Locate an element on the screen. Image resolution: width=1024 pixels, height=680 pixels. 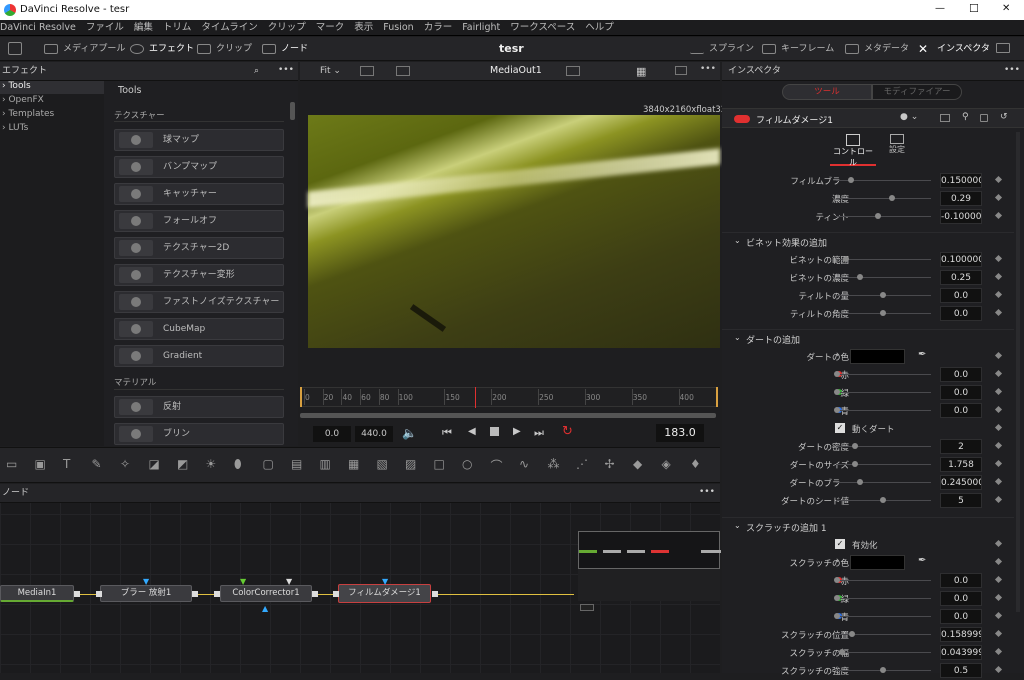
tool-item: CubeMap is located at coordinates (199, 329).